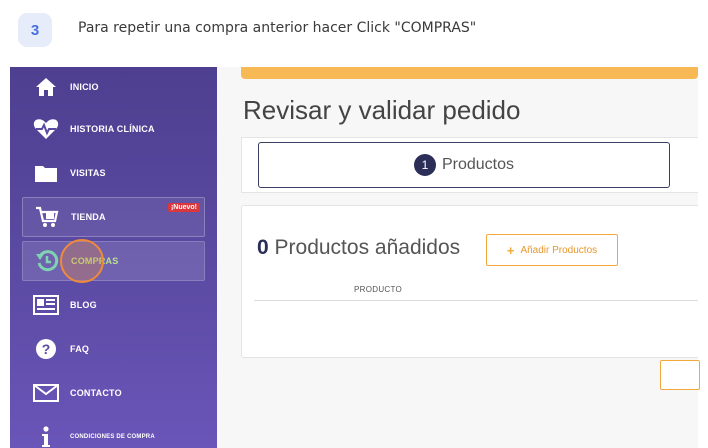 The height and width of the screenshot is (448, 708). I want to click on sidebar-item-label: BLOG, so click(83, 305).